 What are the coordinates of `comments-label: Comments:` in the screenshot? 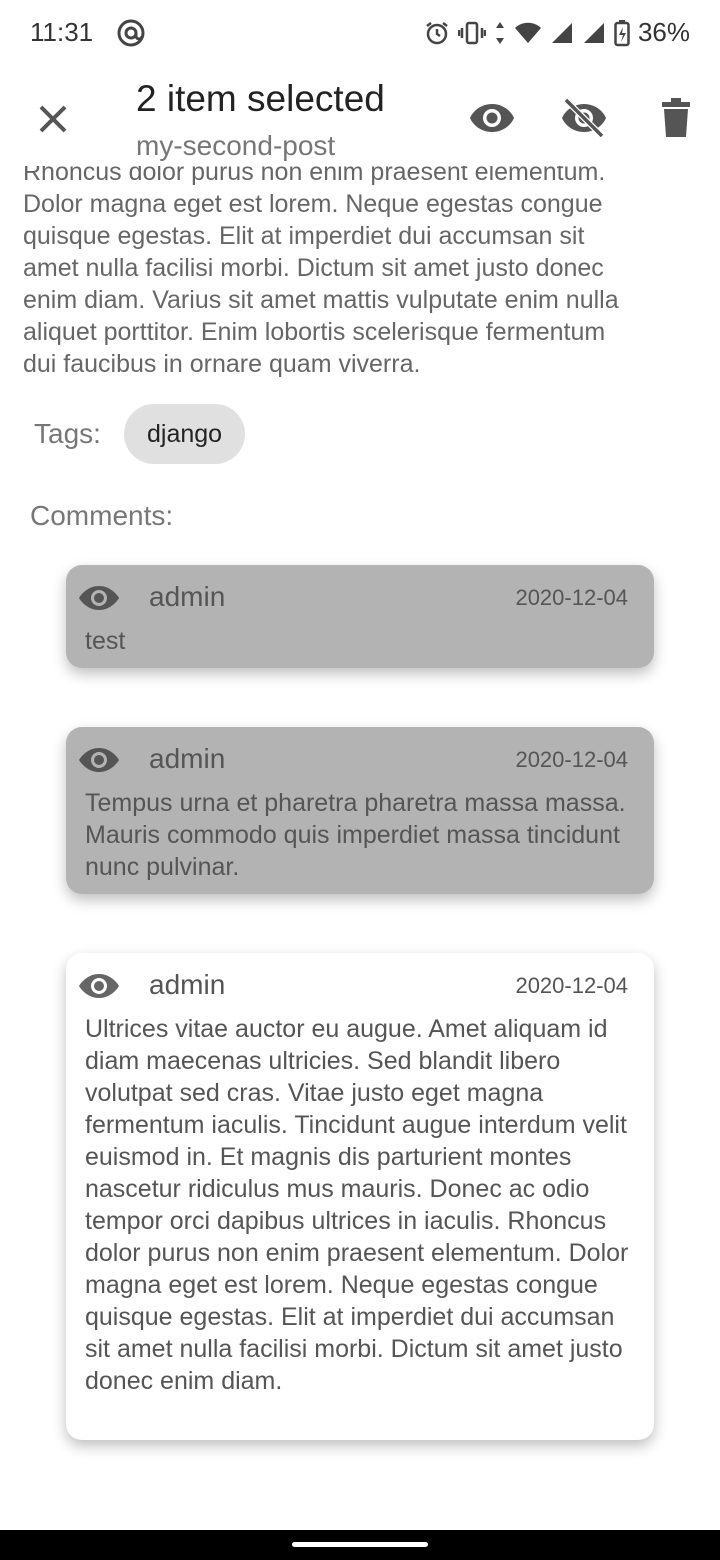 It's located at (102, 515).